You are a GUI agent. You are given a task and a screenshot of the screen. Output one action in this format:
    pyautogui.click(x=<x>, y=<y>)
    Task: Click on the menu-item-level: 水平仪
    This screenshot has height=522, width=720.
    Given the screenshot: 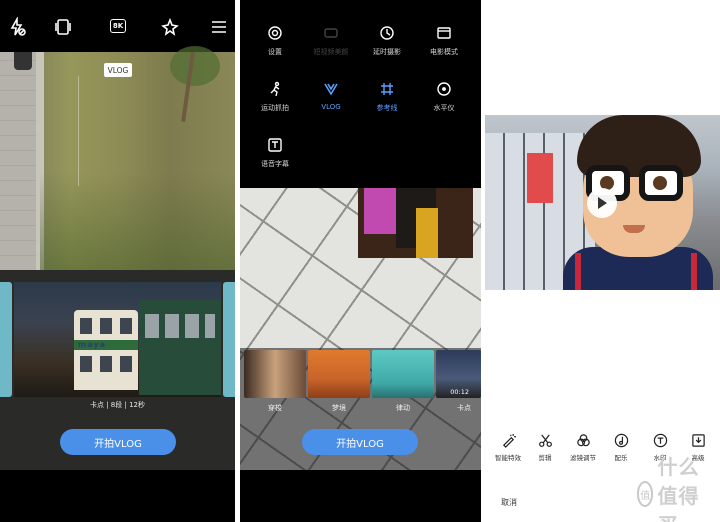 What is the action you would take?
    pyautogui.click(x=444, y=96)
    